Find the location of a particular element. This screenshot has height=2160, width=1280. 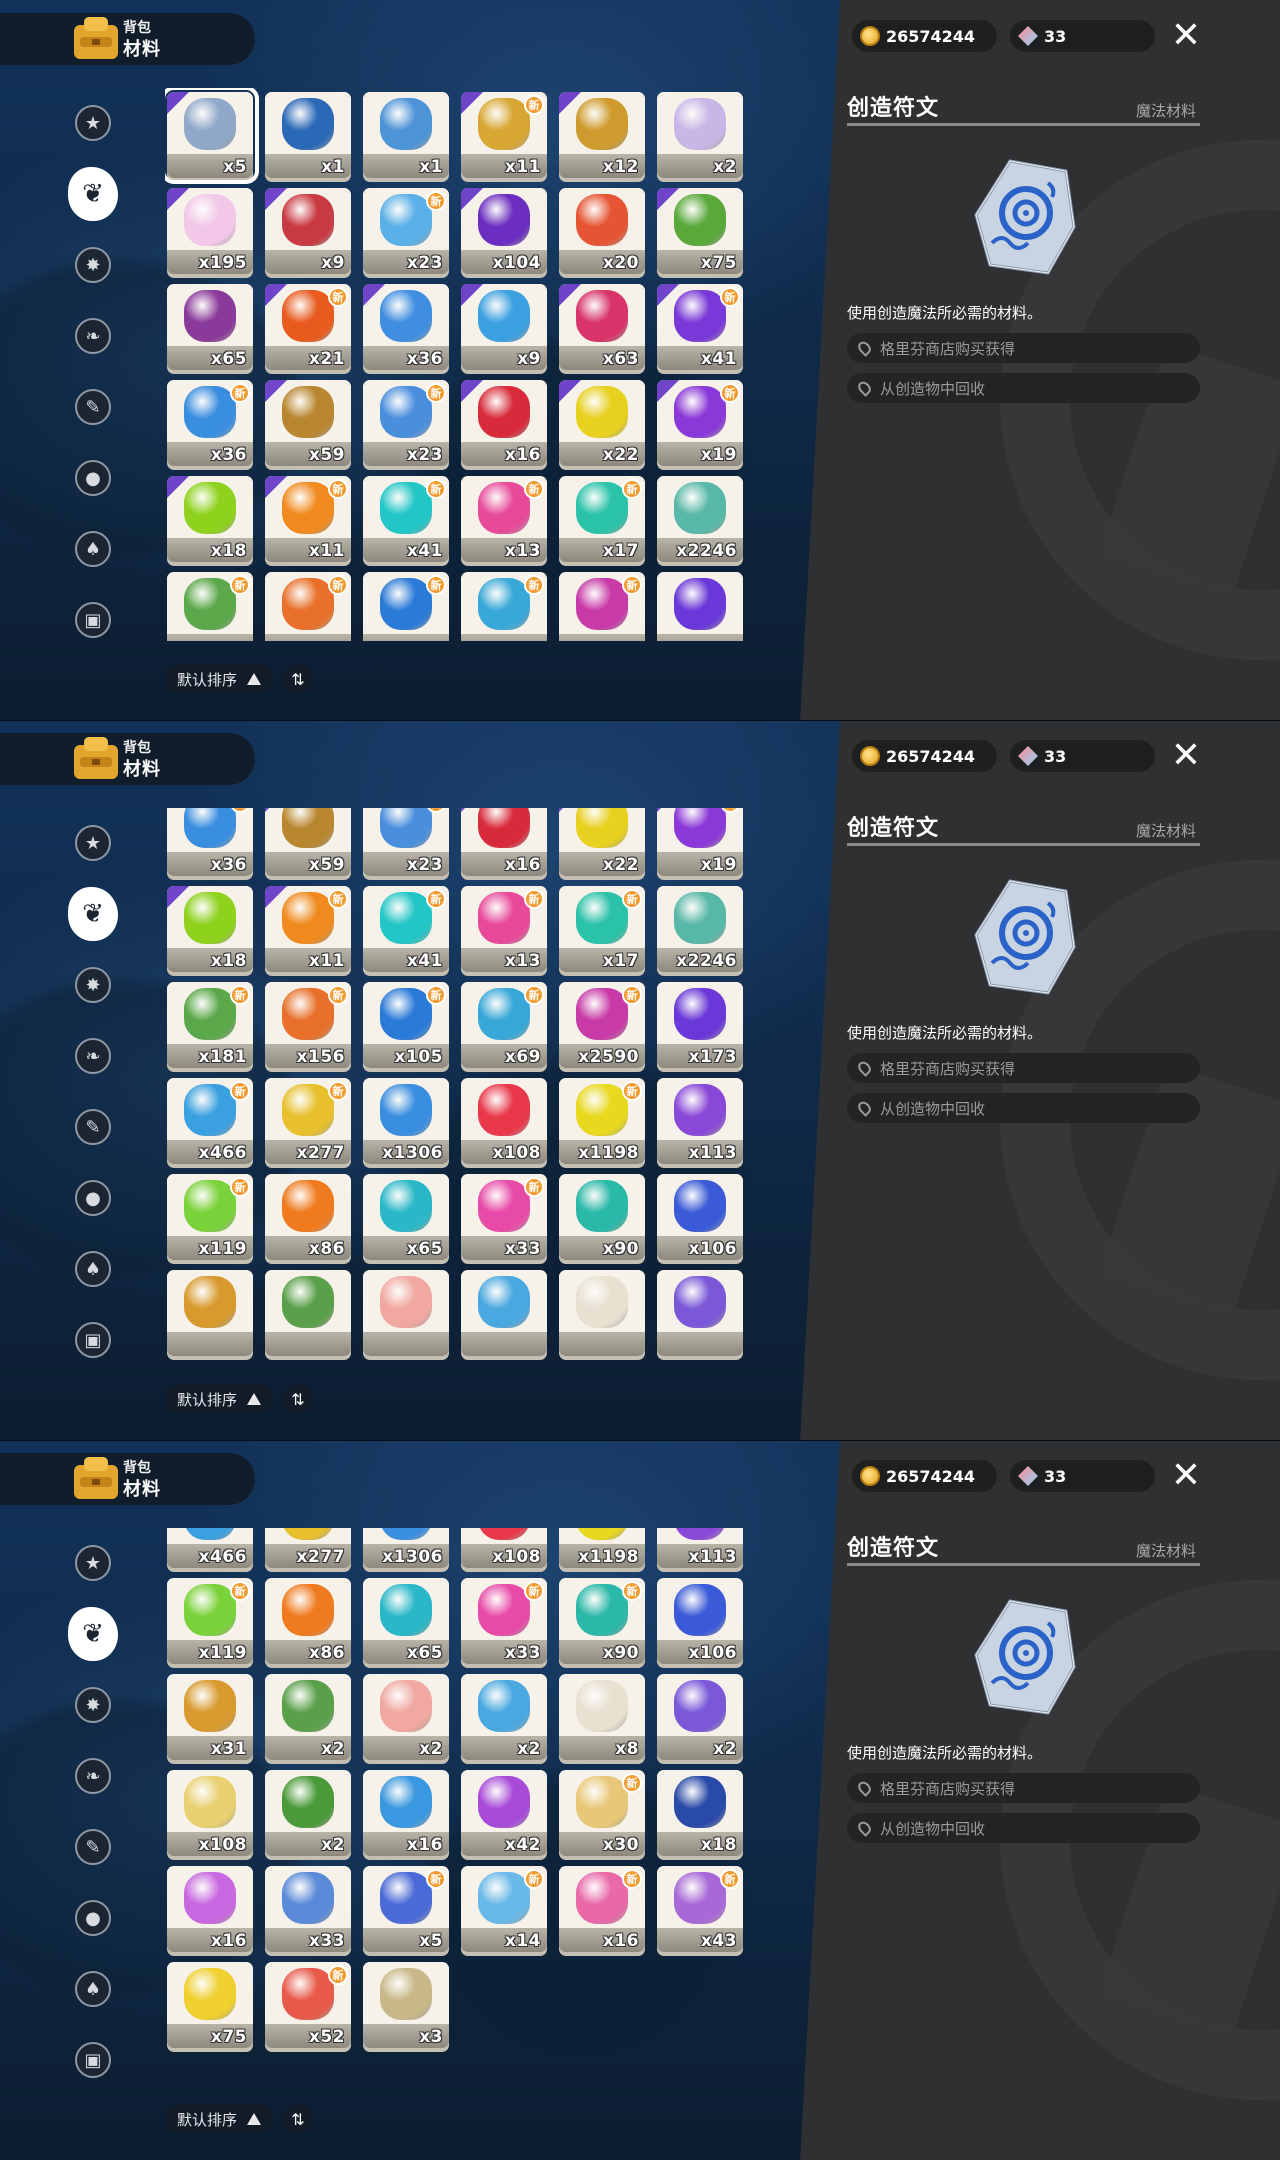

item-slot: x1198 新 is located at coordinates (602, 1121).